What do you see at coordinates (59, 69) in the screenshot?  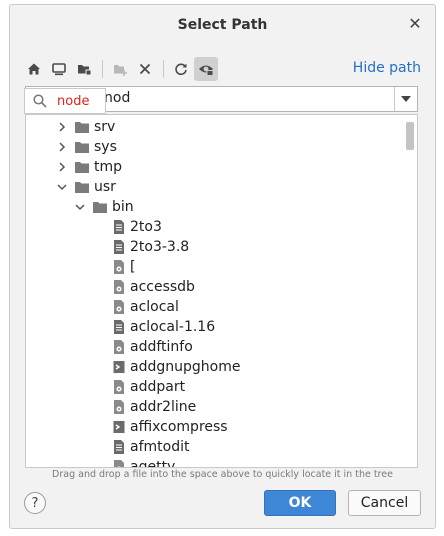 I see `desktop-icon` at bounding box center [59, 69].